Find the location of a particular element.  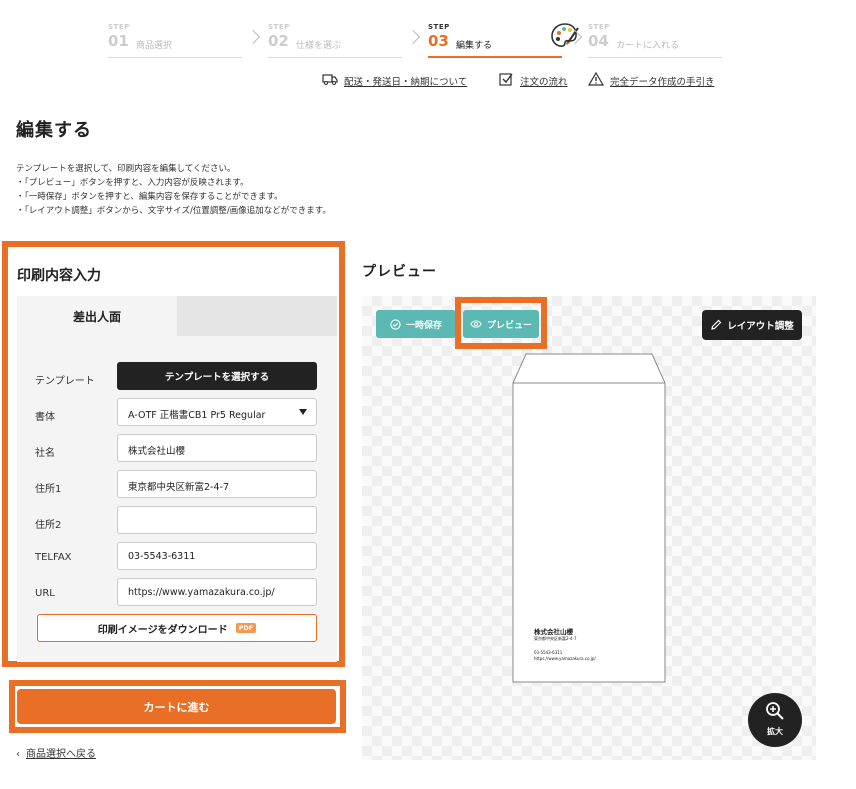

temporary-save-button: 一時保存 is located at coordinates (416, 324).